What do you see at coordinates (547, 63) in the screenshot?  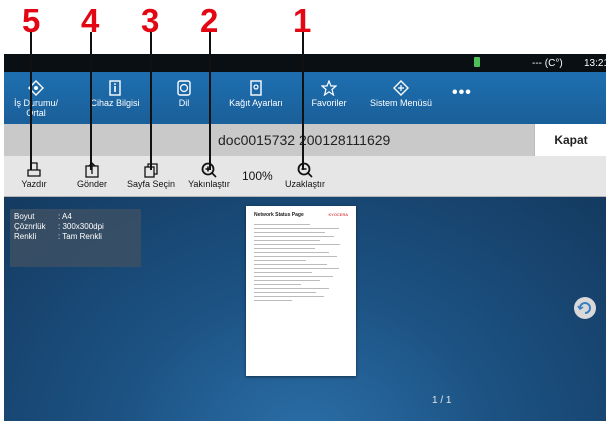 I see `temperature: --- (C°)` at bounding box center [547, 63].